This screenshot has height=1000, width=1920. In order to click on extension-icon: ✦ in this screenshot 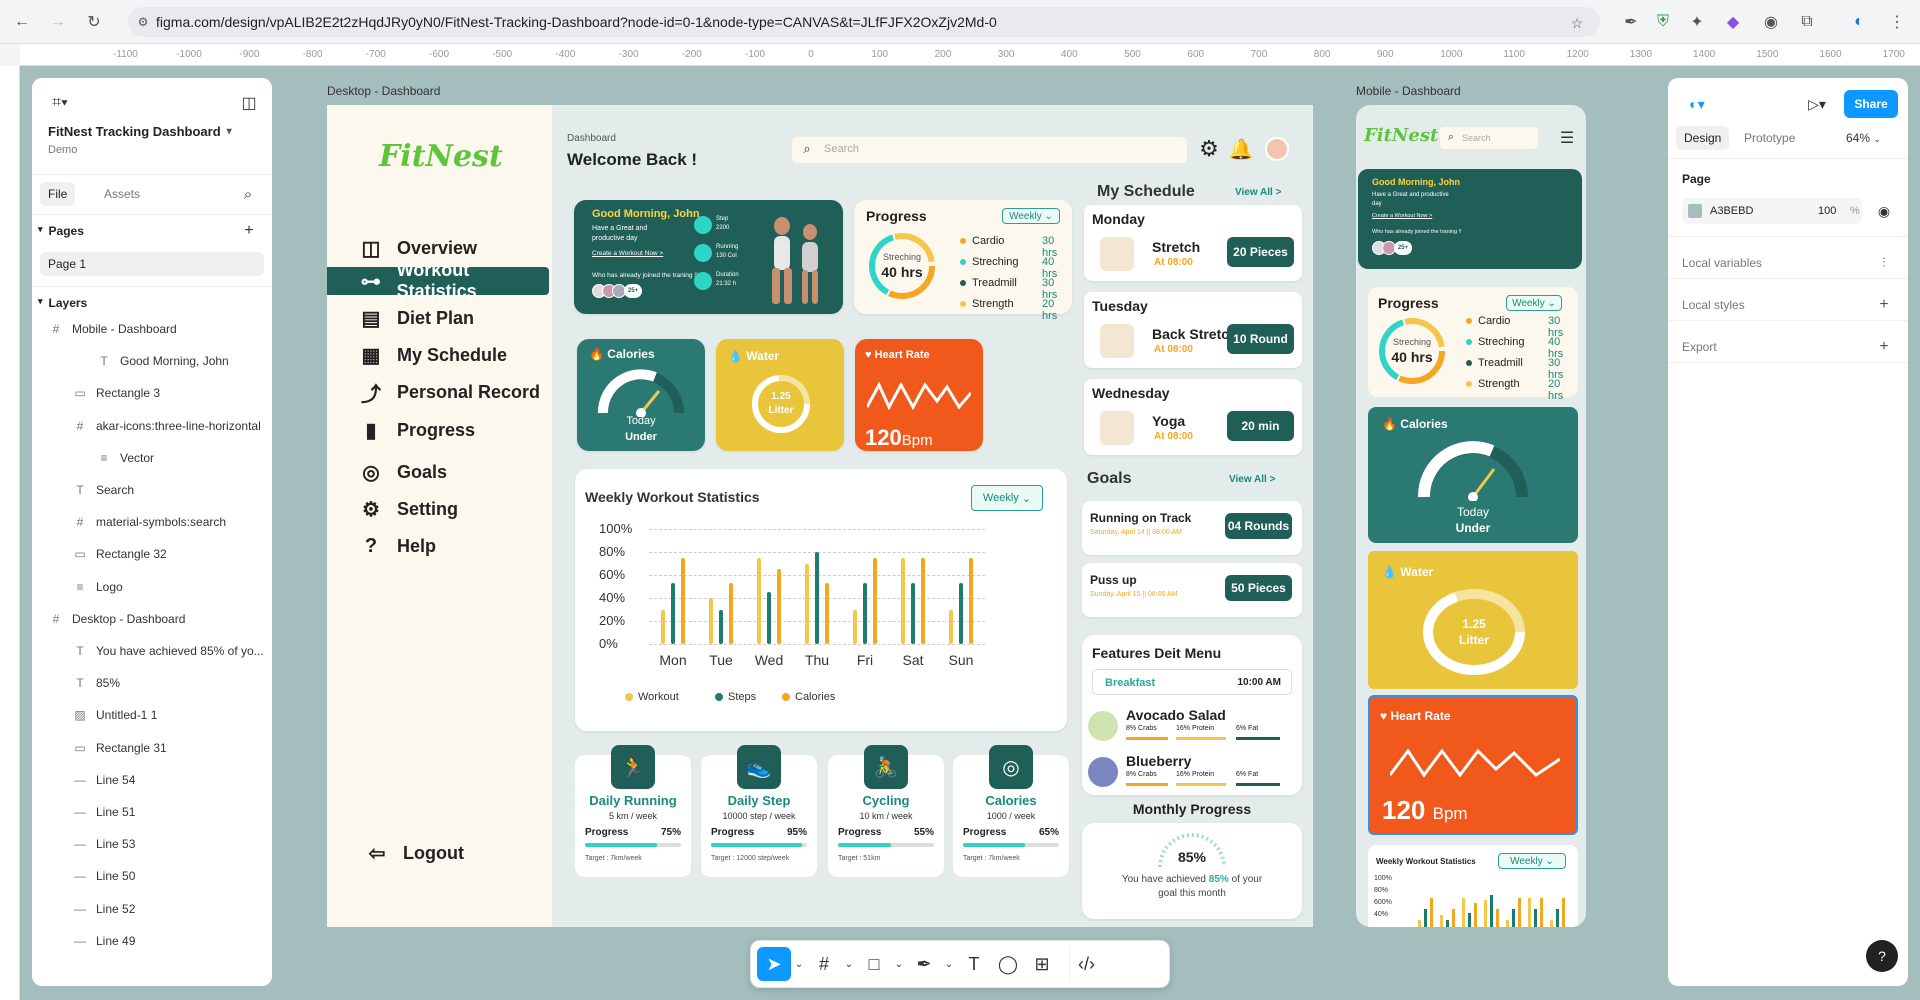, I will do `click(1697, 22)`.